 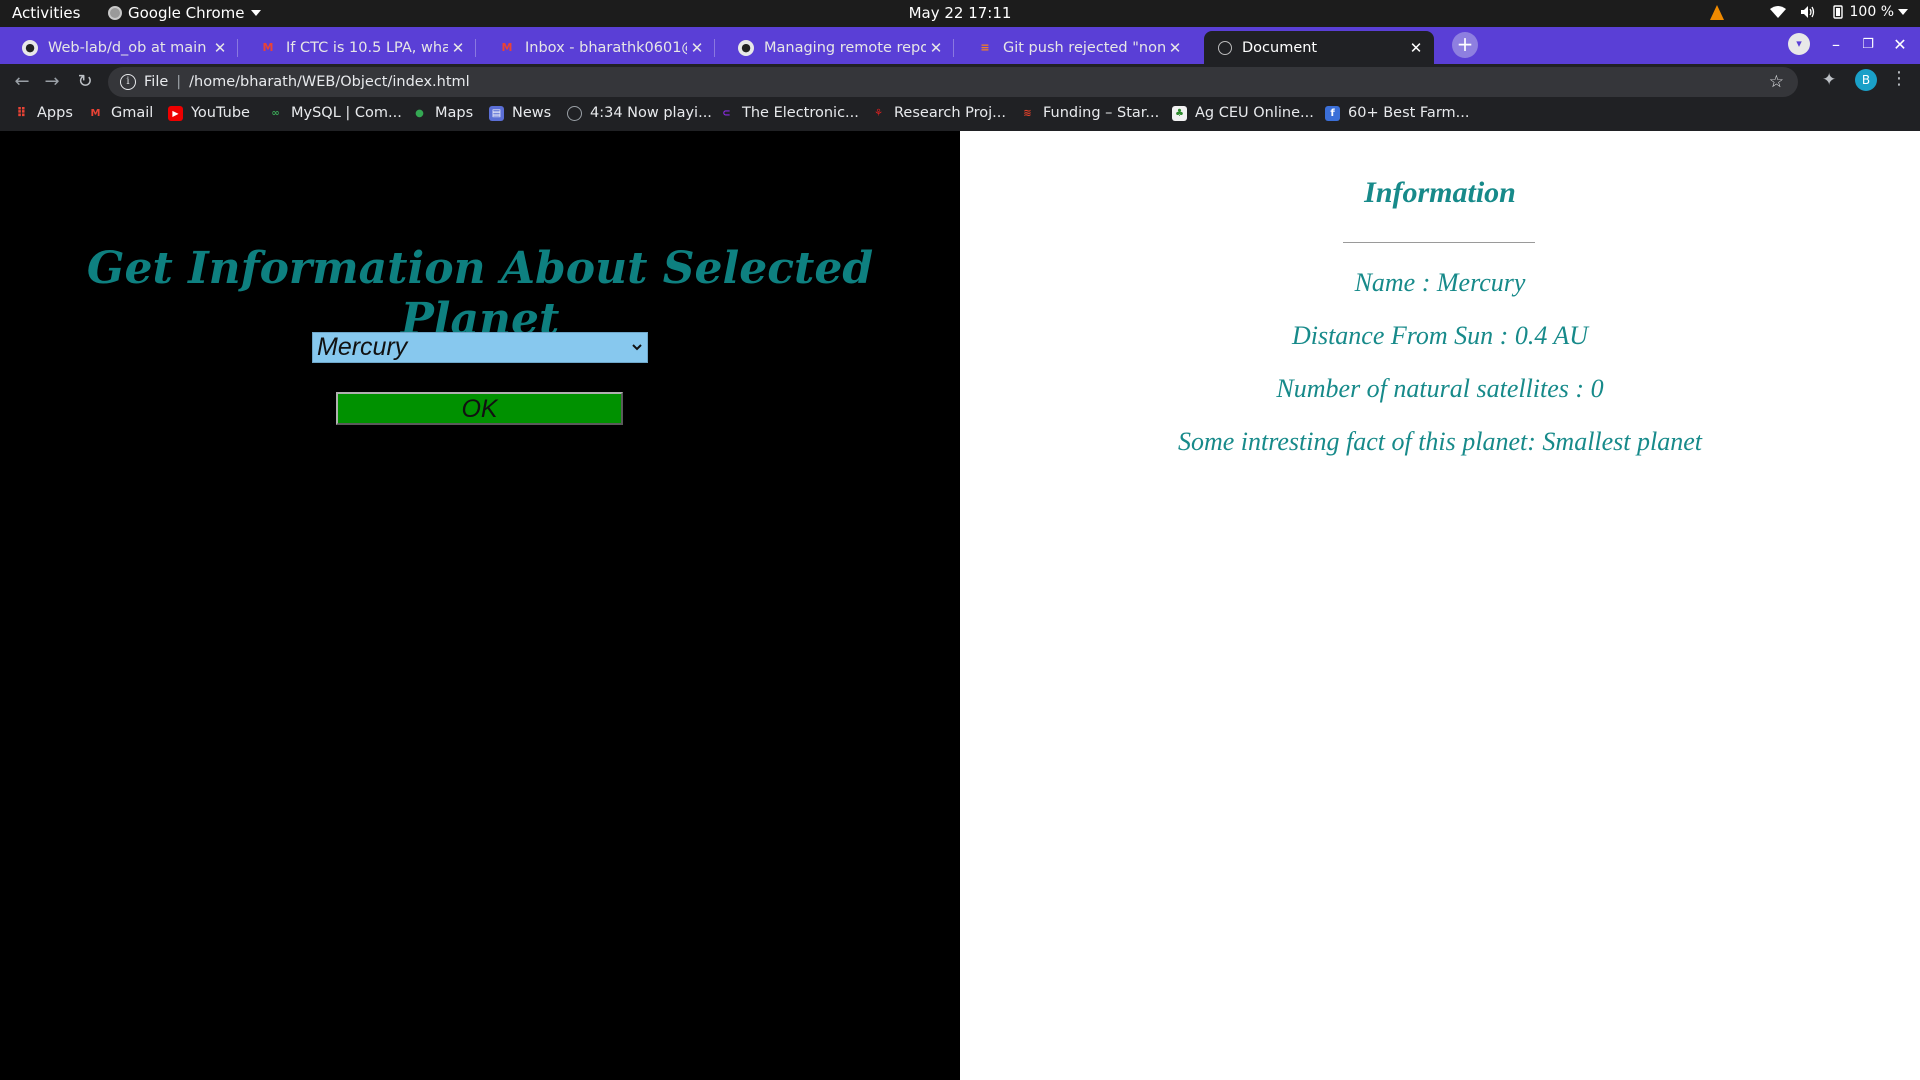 I want to click on research-icon: ⚘, so click(x=878, y=113).